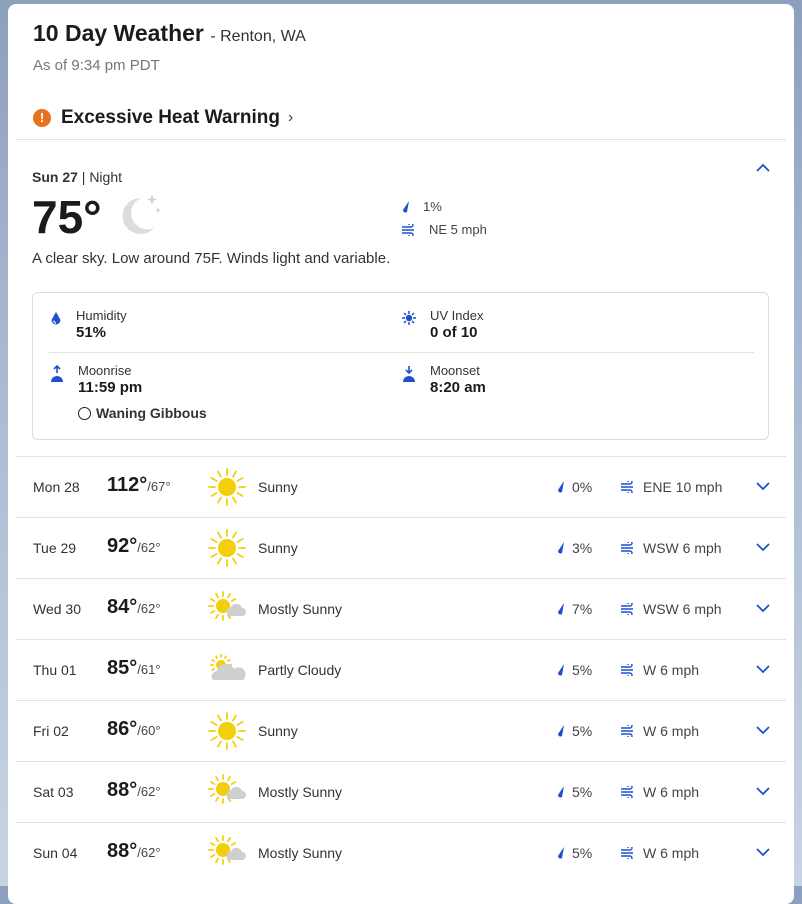 The height and width of the screenshot is (904, 802). I want to click on forecast-day: Fri 02, so click(51, 731).